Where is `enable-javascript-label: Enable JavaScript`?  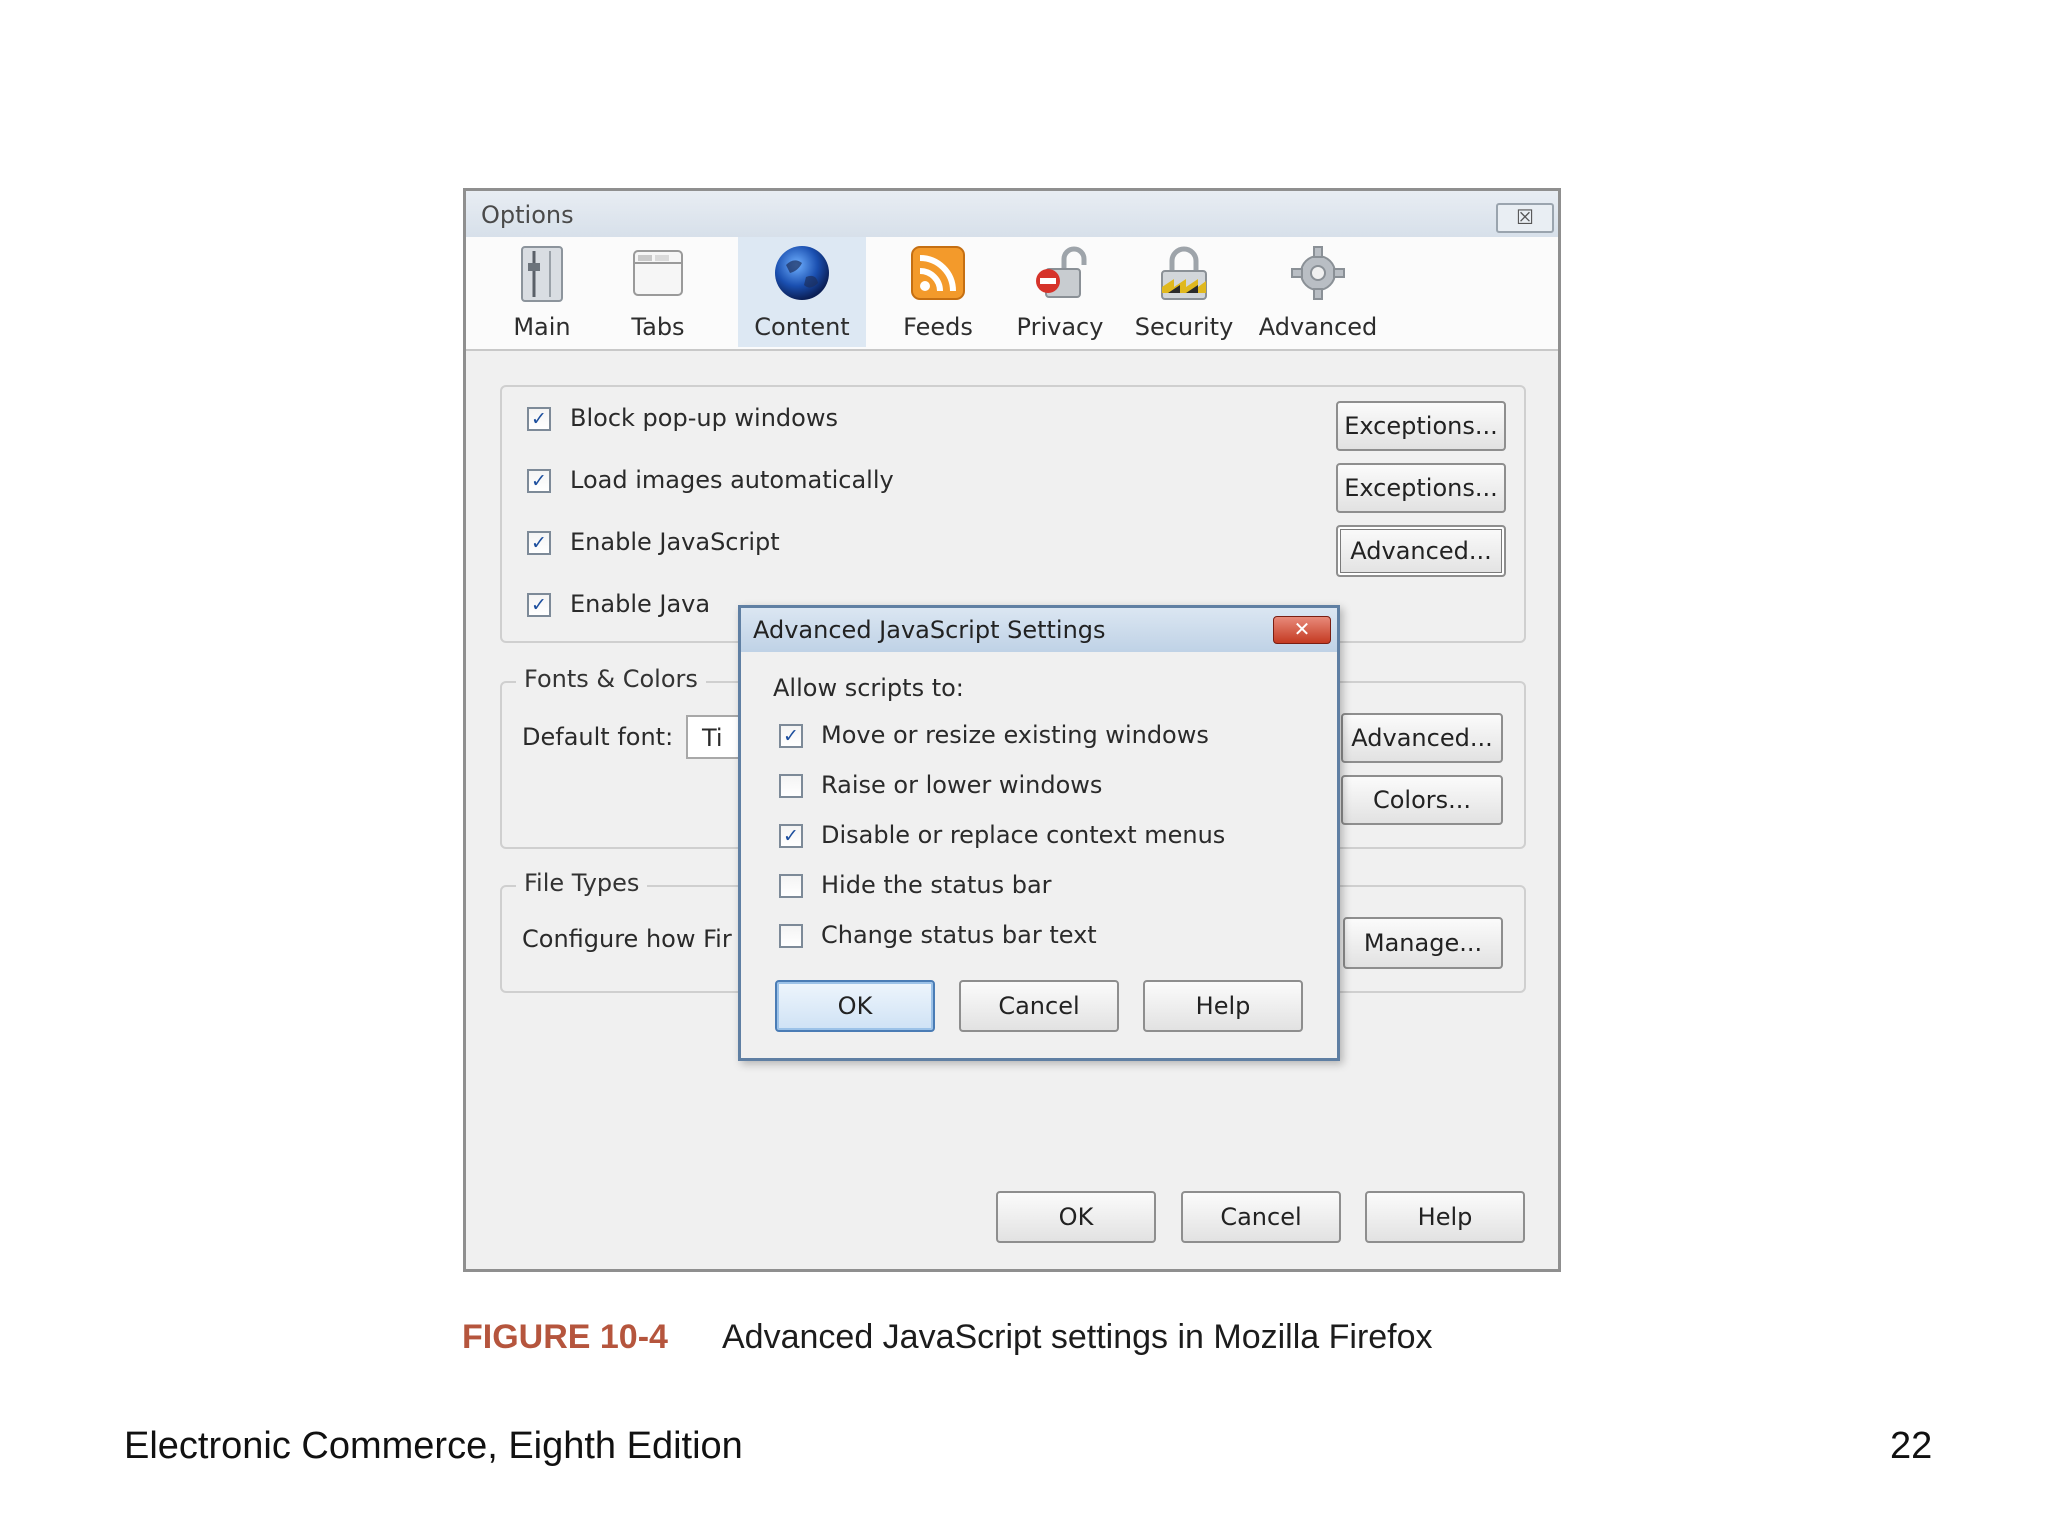 enable-javascript-label: Enable JavaScript is located at coordinates (675, 542).